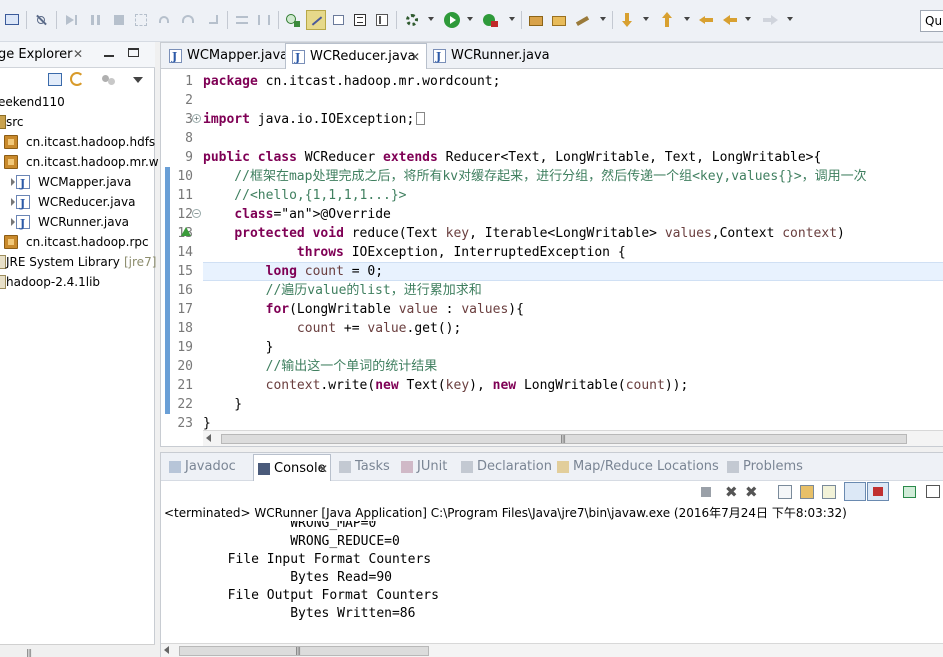  What do you see at coordinates (316, 20) in the screenshot?
I see `highlight-active-icon` at bounding box center [316, 20].